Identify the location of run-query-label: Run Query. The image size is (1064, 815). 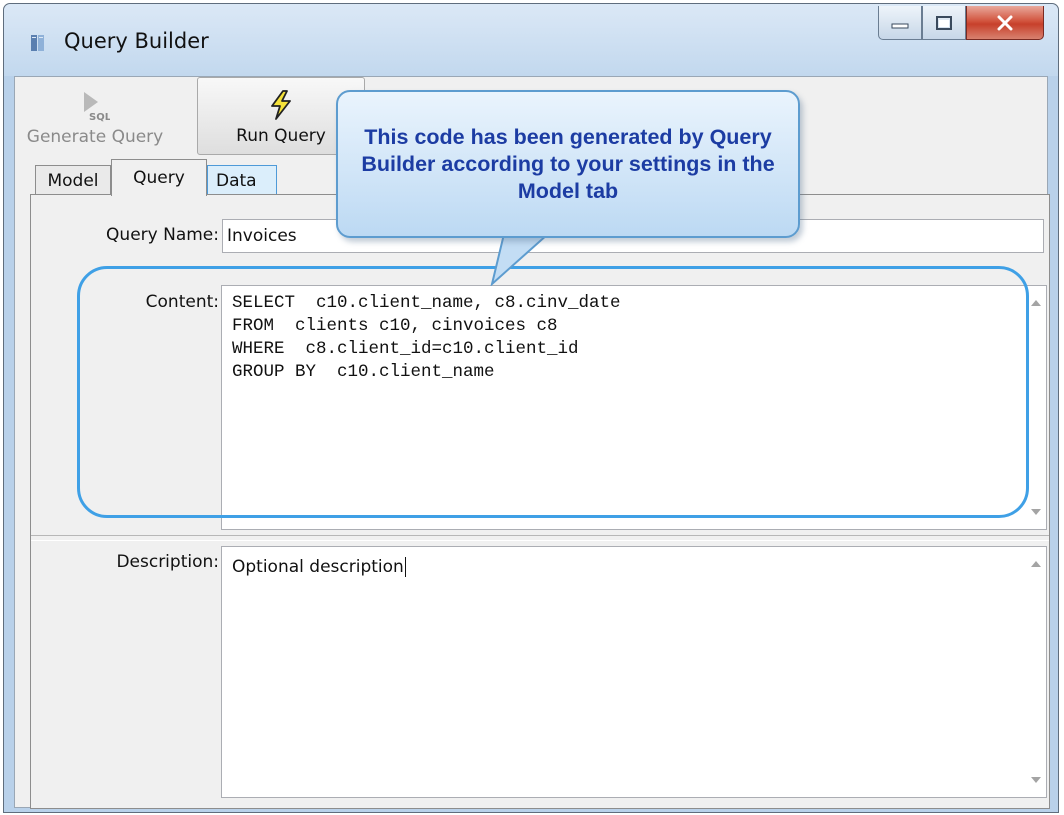
(281, 136).